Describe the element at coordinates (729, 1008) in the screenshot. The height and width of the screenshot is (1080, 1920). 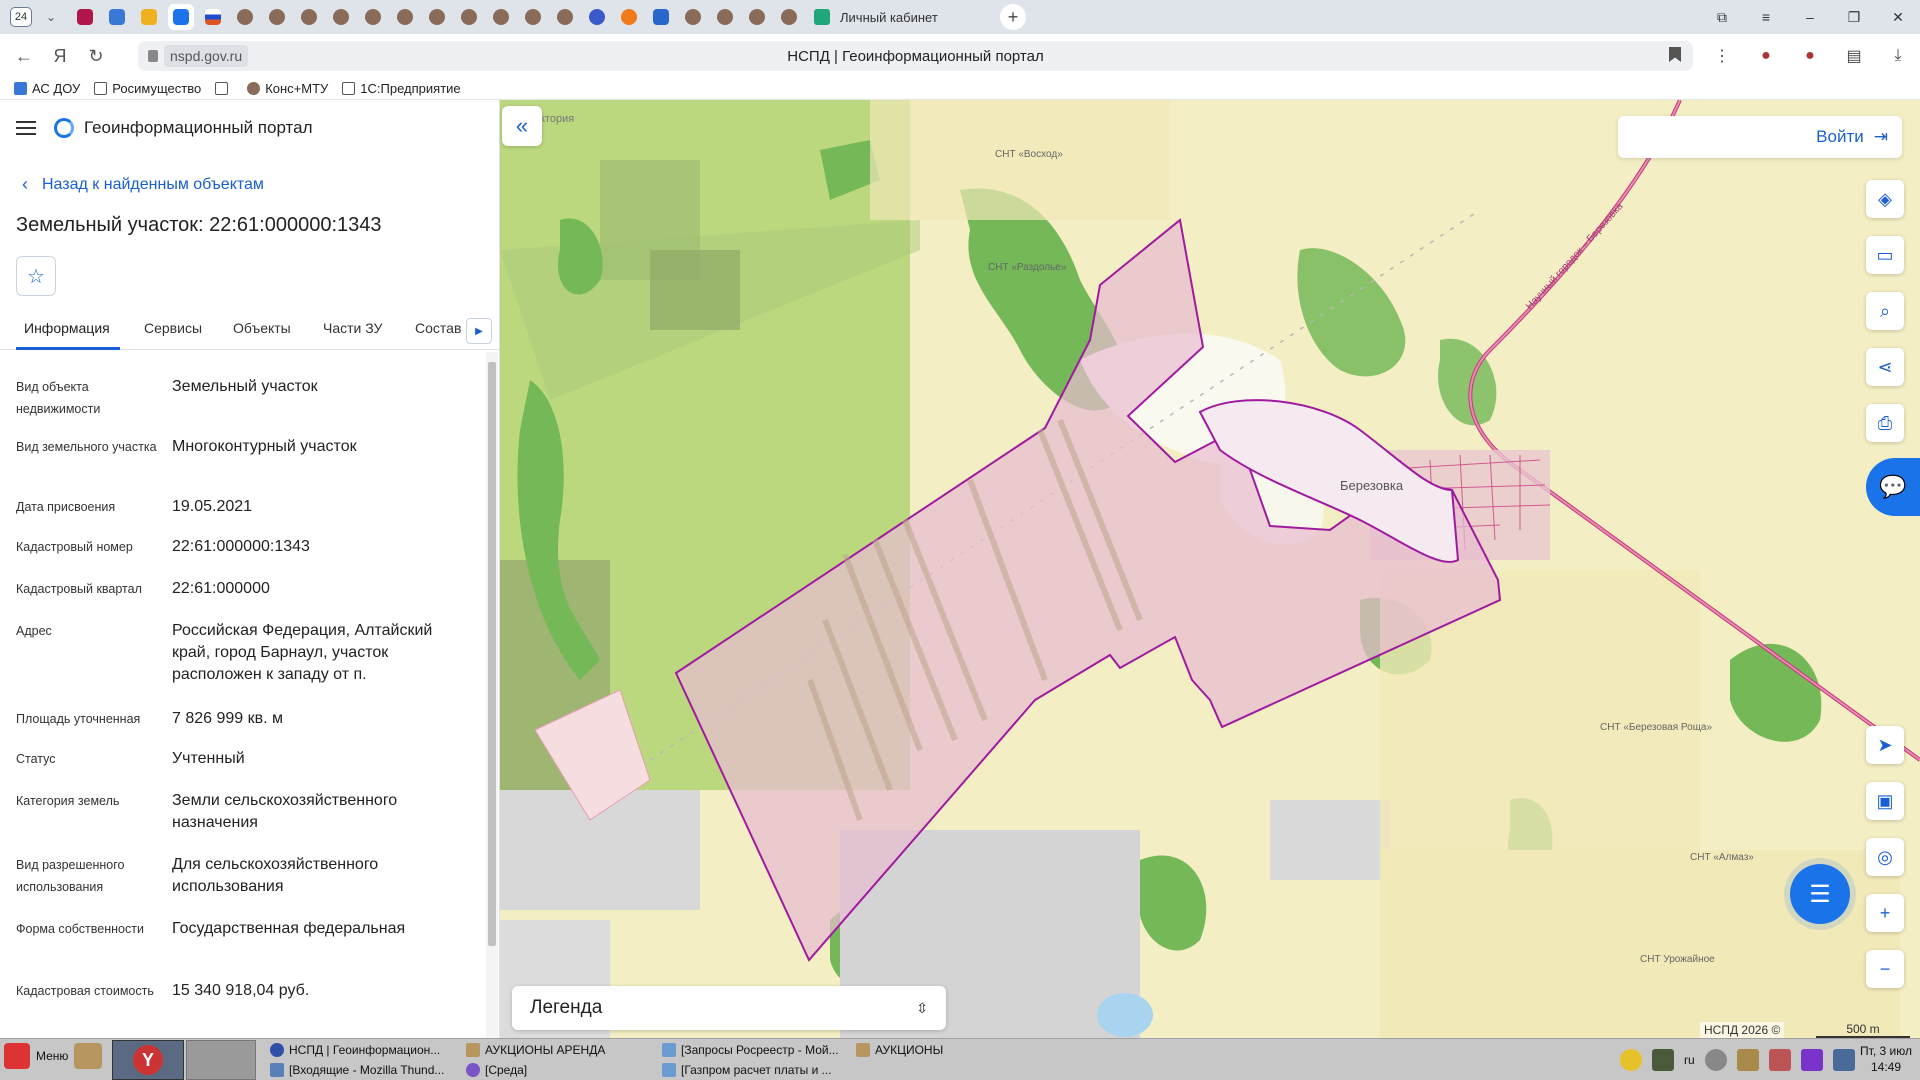
I see `legend-dropdown: Легенда ⇳` at that location.